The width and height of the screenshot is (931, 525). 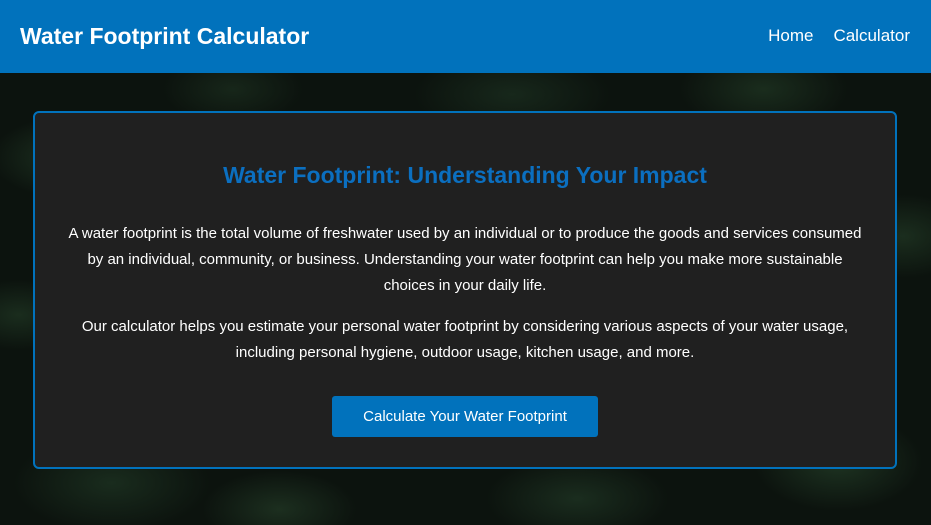 I want to click on calculate-footprint-button: Calculate Your Water Footprint, so click(x=465, y=416).